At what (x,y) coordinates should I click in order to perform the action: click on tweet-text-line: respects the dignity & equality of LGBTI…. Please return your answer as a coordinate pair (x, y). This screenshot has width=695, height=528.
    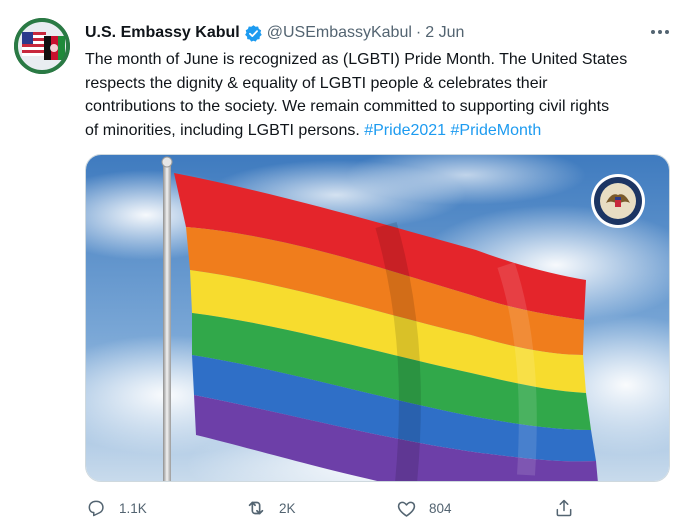
    Looking at the image, I should click on (316, 83).